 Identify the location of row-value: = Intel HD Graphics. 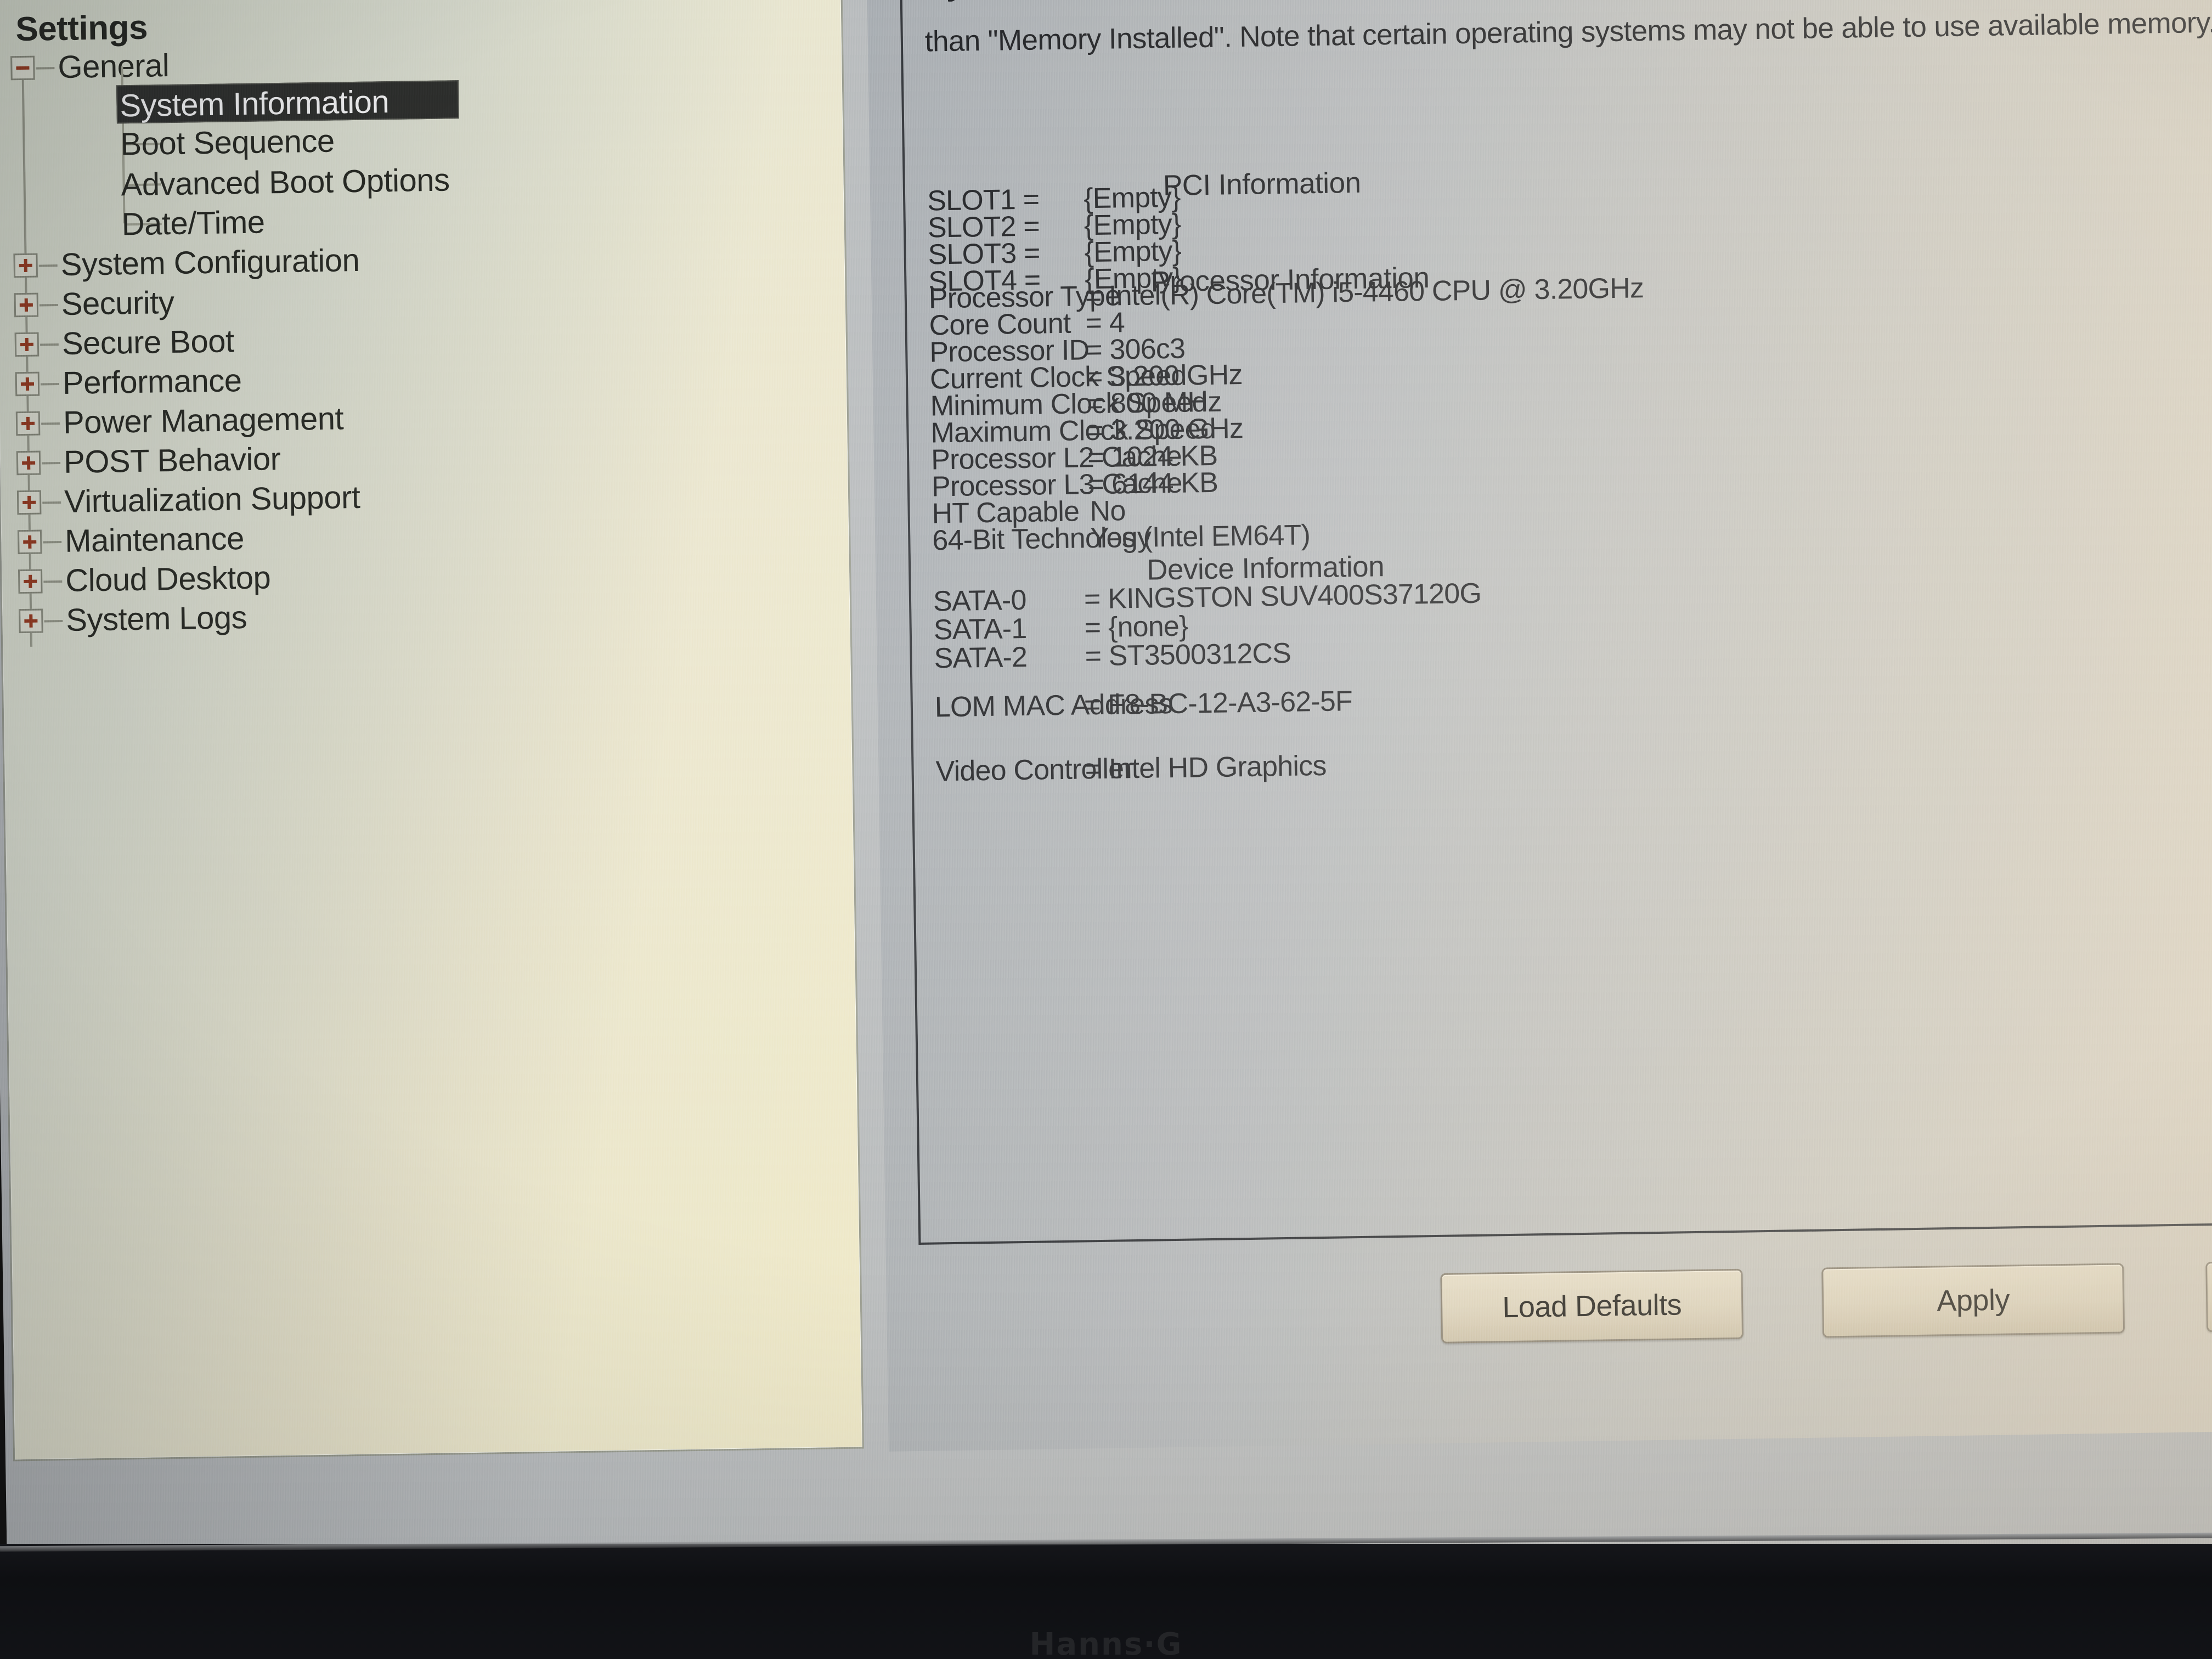
(1206, 768).